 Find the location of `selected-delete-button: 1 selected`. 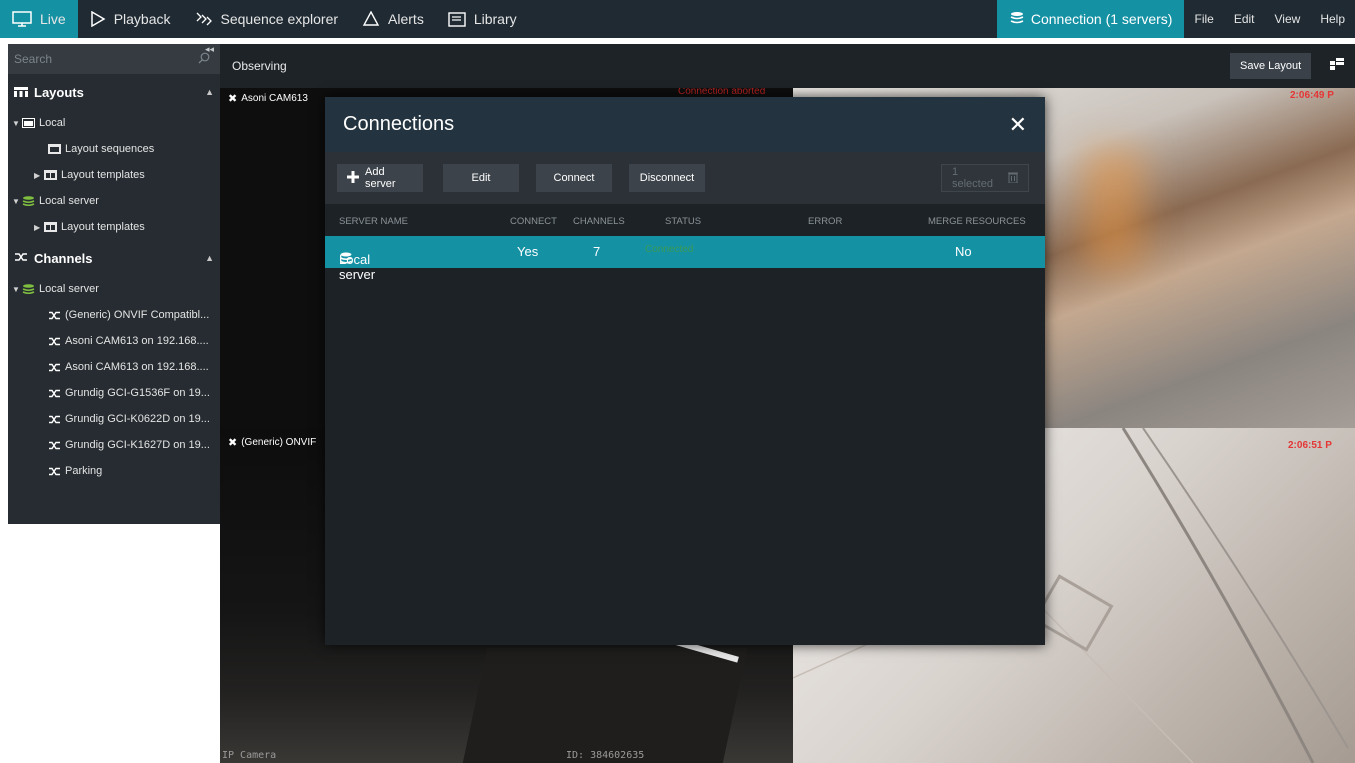

selected-delete-button: 1 selected is located at coordinates (985, 178).